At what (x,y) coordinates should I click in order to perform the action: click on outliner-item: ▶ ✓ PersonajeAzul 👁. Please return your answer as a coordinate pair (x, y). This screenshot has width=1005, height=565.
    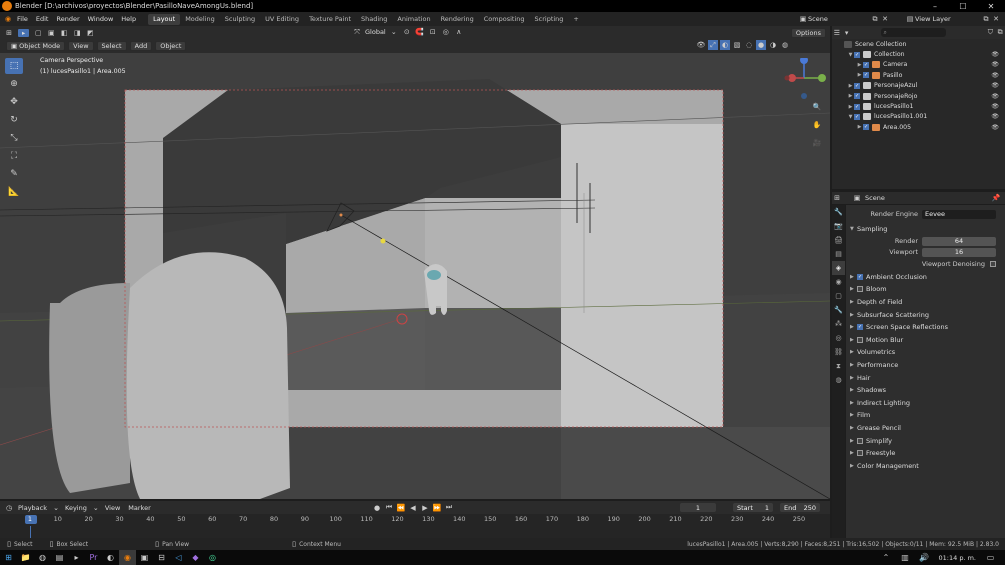
    Looking at the image, I should click on (918, 86).